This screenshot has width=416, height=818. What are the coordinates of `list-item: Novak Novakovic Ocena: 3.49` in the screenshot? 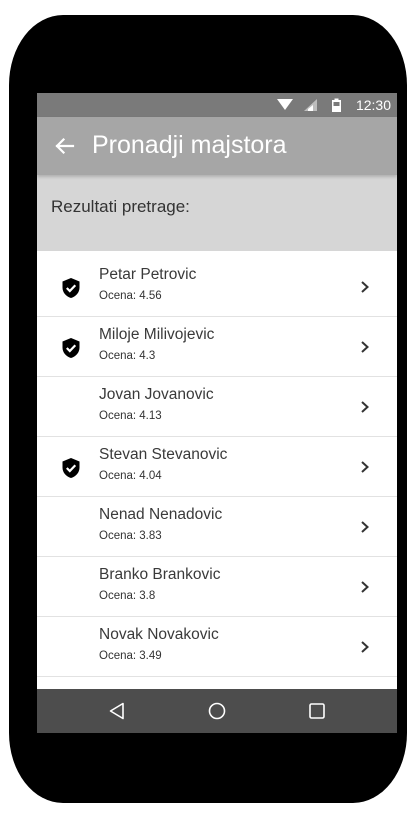 It's located at (217, 647).